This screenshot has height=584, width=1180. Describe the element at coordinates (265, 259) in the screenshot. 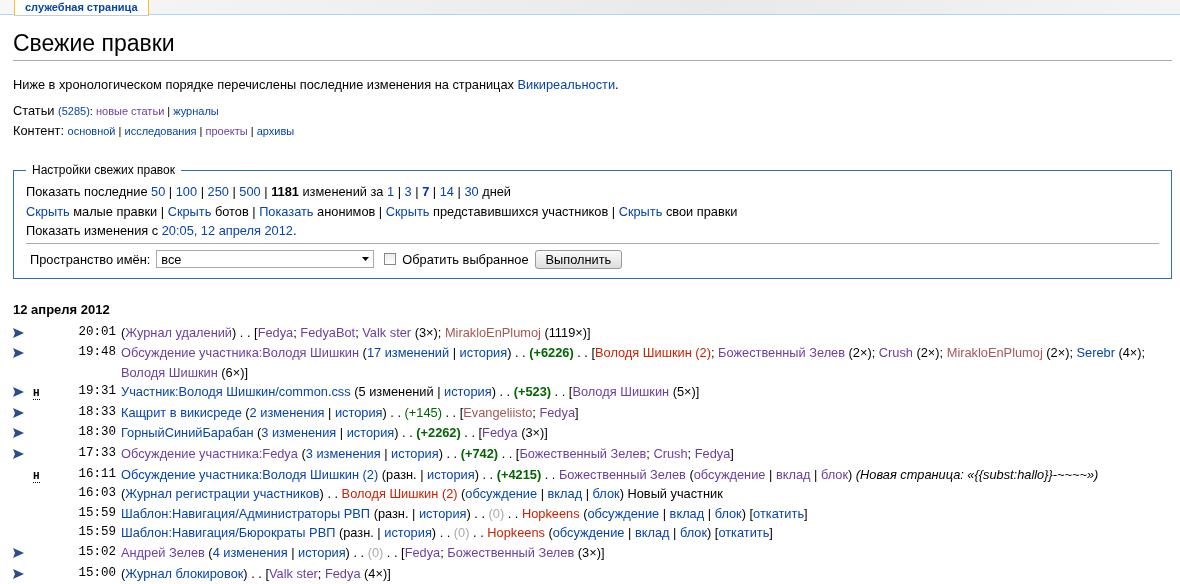

I see `namespace-dropdown: все` at that location.